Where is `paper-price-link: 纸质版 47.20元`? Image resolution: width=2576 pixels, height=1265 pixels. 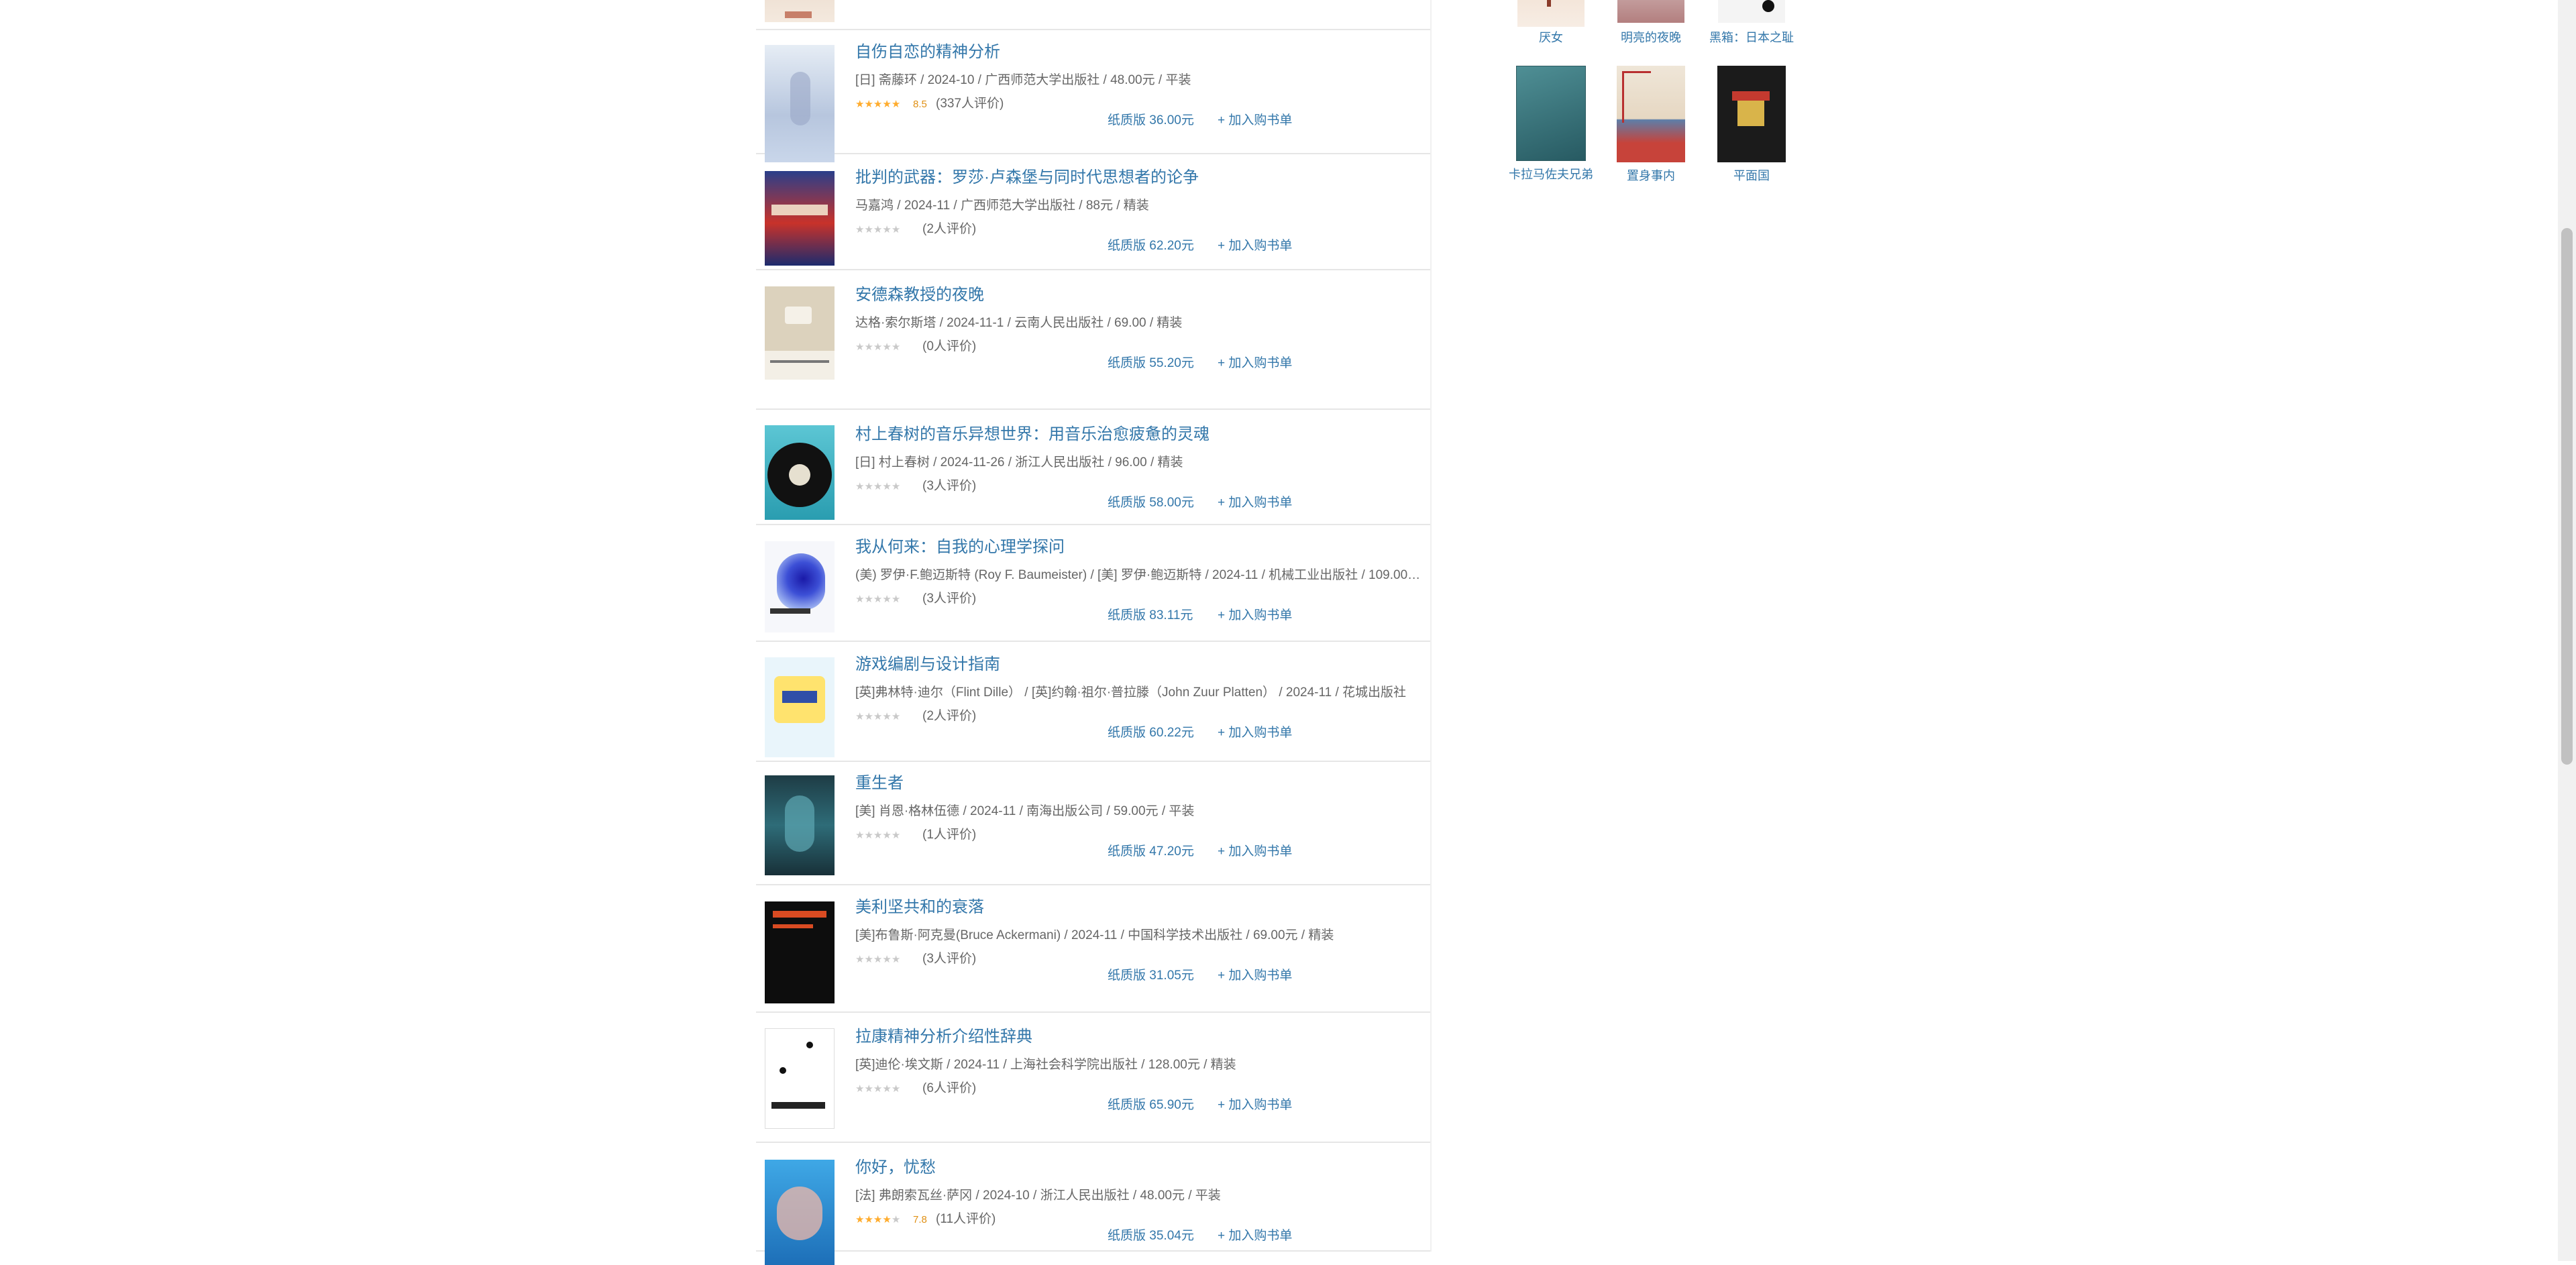
paper-price-link: 纸质版 47.20元 is located at coordinates (1151, 850).